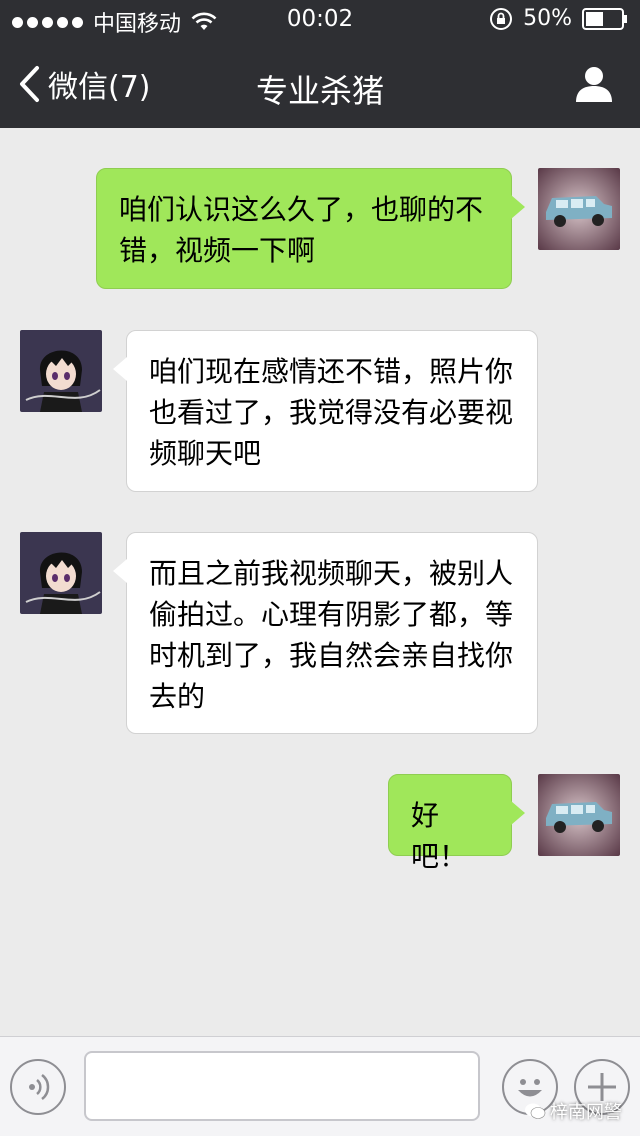 The height and width of the screenshot is (1136, 640). I want to click on person-icon, so click(594, 84).